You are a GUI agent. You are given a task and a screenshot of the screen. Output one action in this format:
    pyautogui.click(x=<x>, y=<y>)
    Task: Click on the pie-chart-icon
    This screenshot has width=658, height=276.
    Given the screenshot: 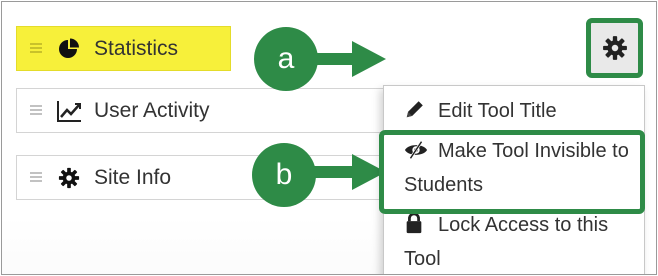 What is the action you would take?
    pyautogui.click(x=69, y=49)
    